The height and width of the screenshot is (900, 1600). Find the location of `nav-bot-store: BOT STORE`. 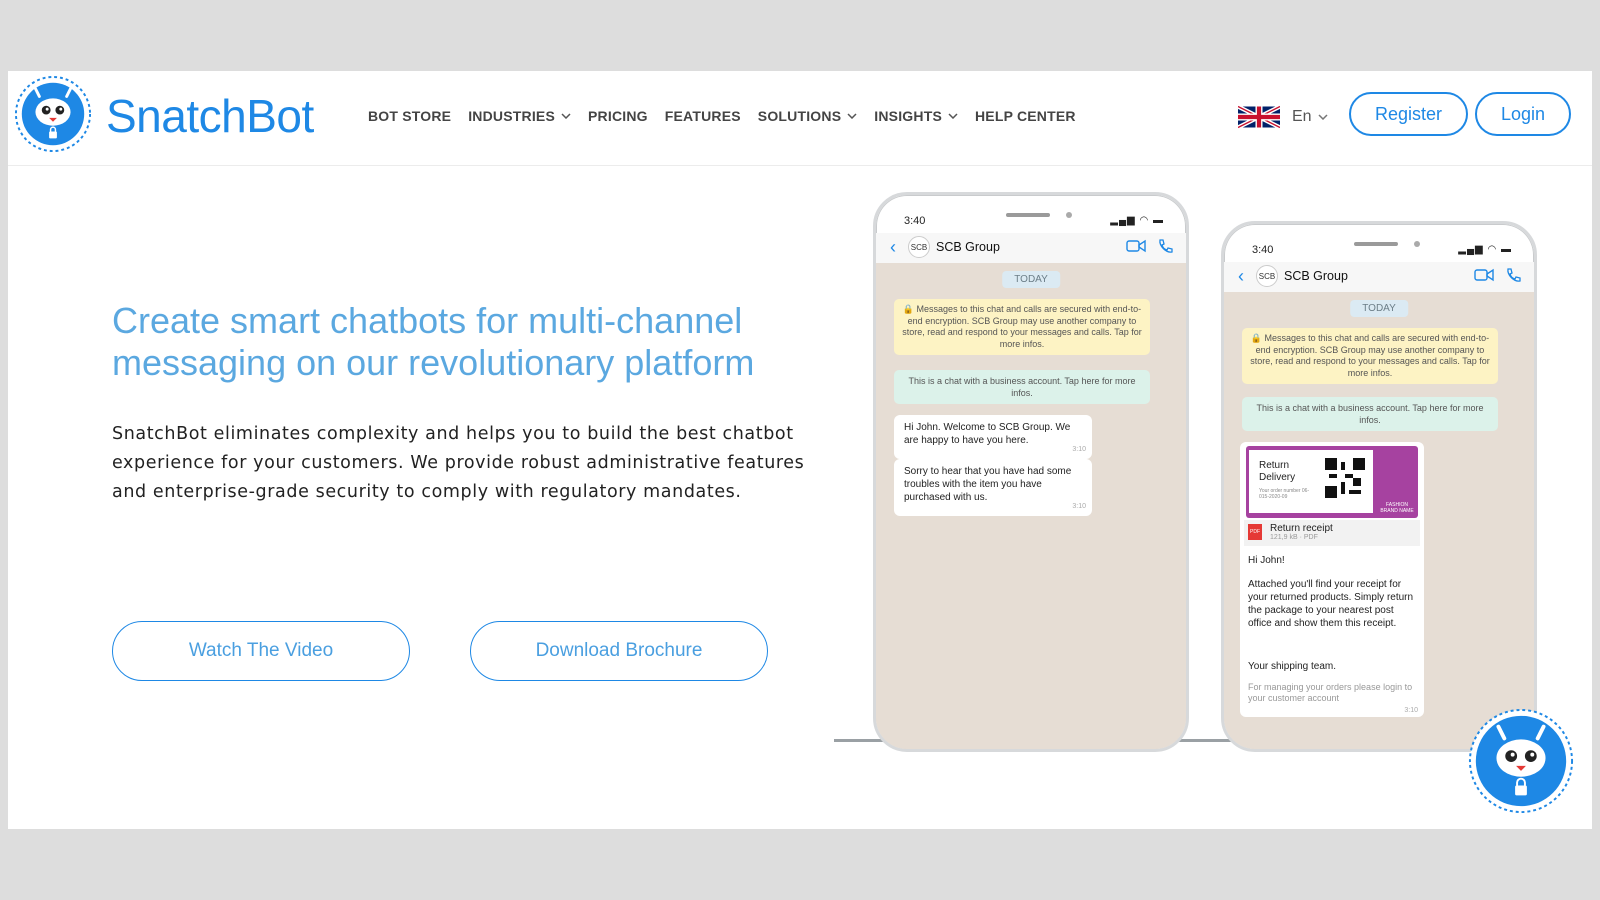

nav-bot-store: BOT STORE is located at coordinates (409, 116).